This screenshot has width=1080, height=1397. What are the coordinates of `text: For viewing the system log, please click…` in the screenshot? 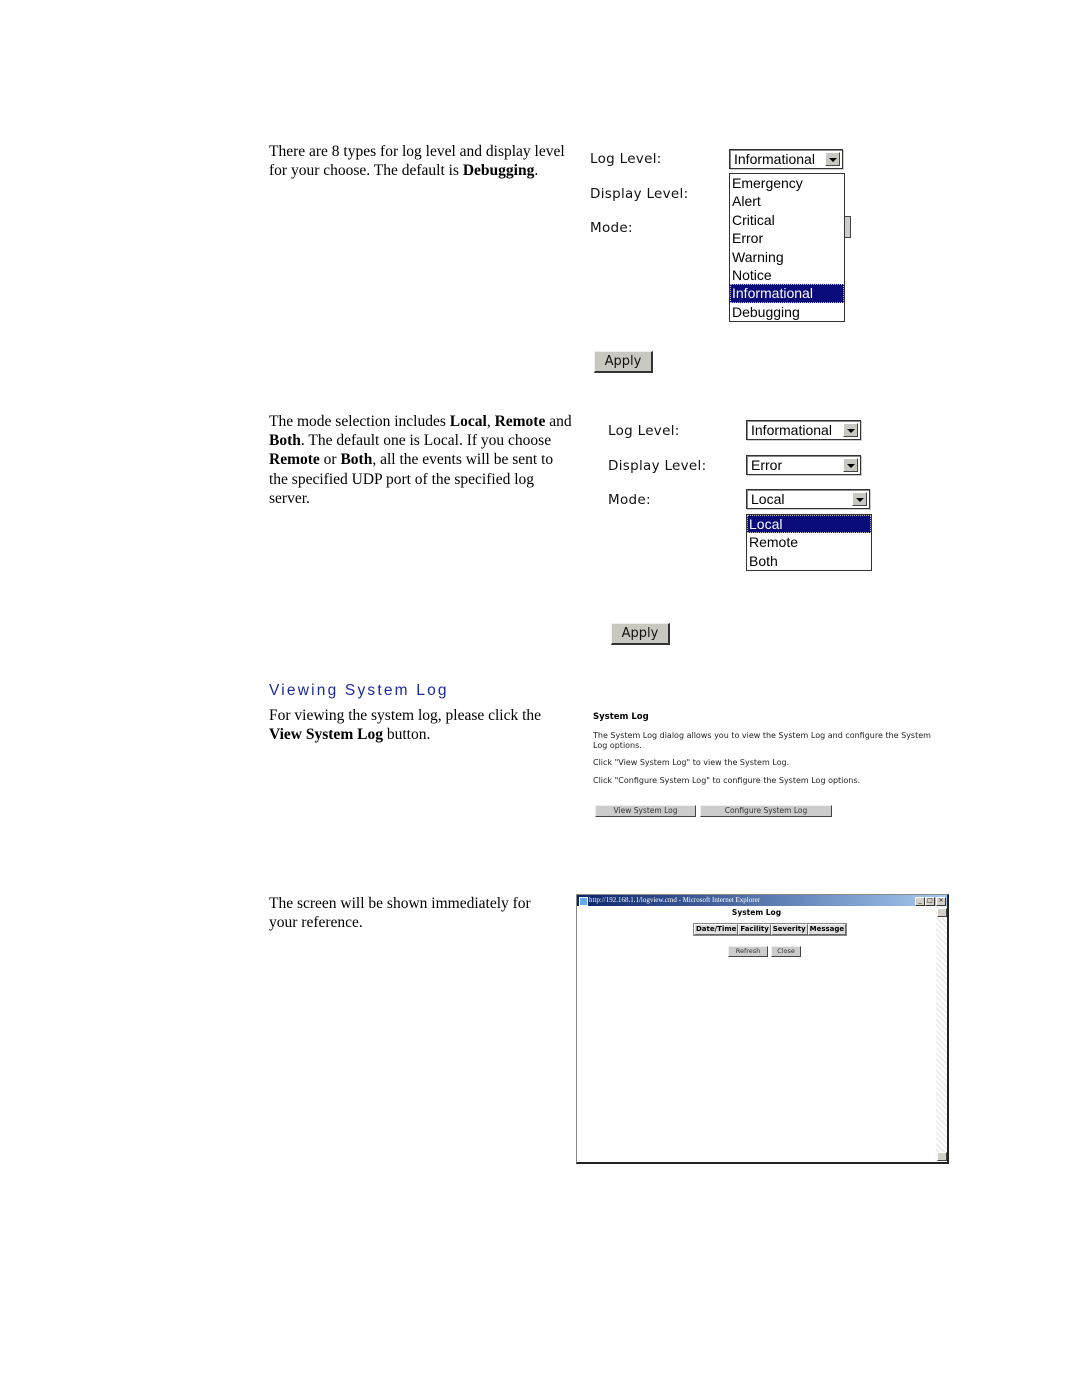 It's located at (405, 715).